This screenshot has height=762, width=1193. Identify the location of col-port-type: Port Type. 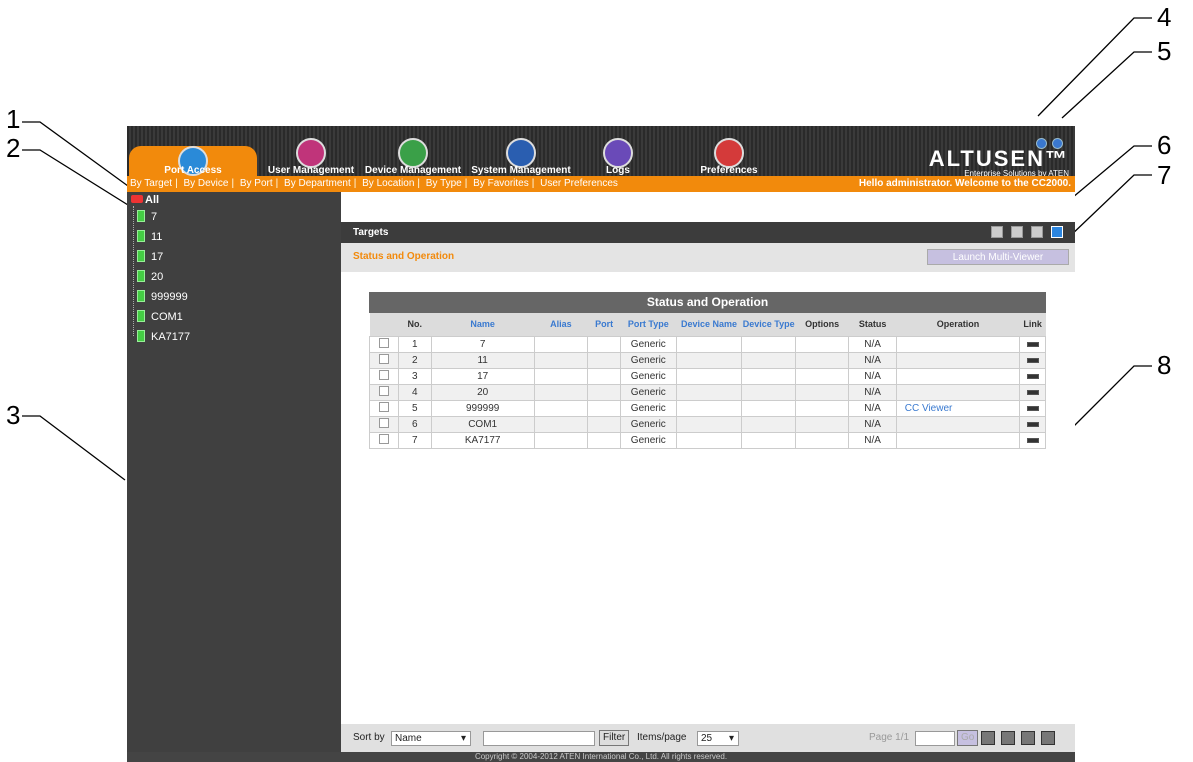
(648, 324).